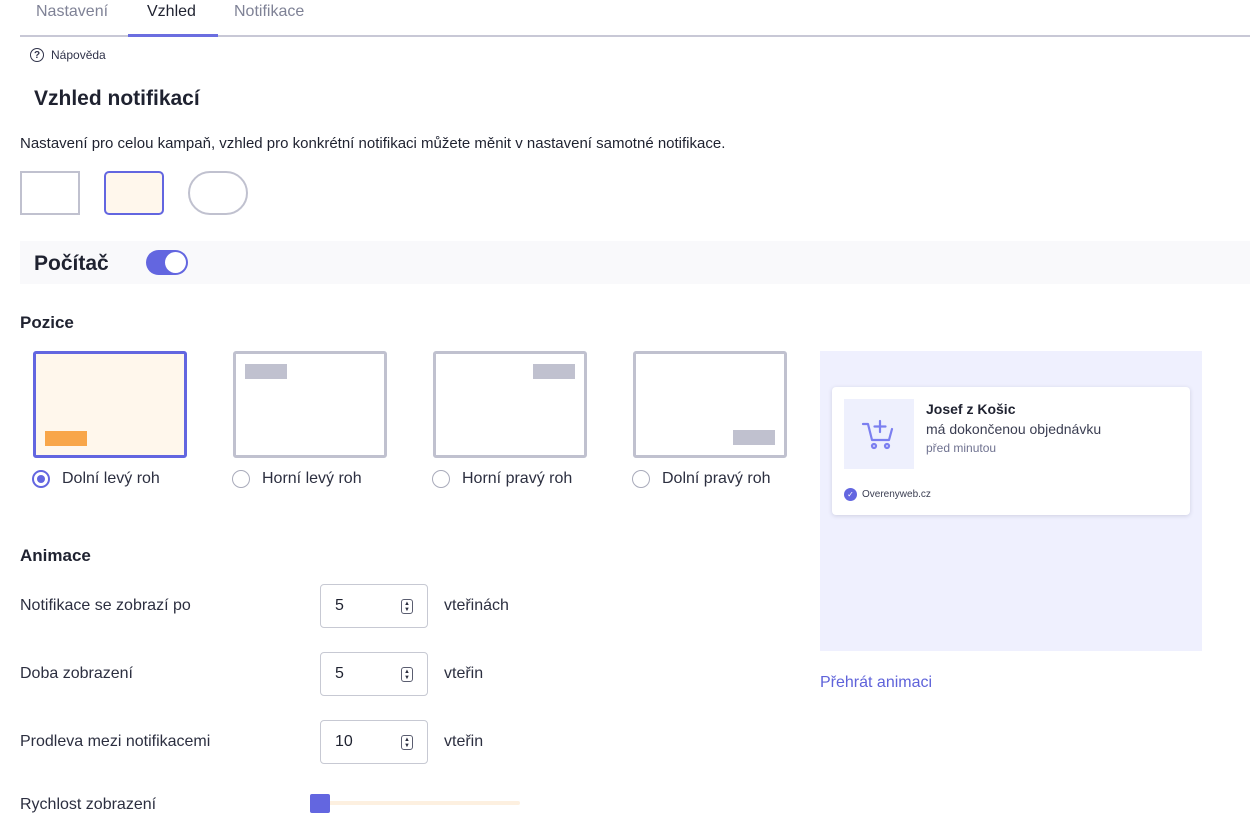  What do you see at coordinates (115, 741) in the screenshot?
I see `interval-label: Prodleva mezi notifikacemi` at bounding box center [115, 741].